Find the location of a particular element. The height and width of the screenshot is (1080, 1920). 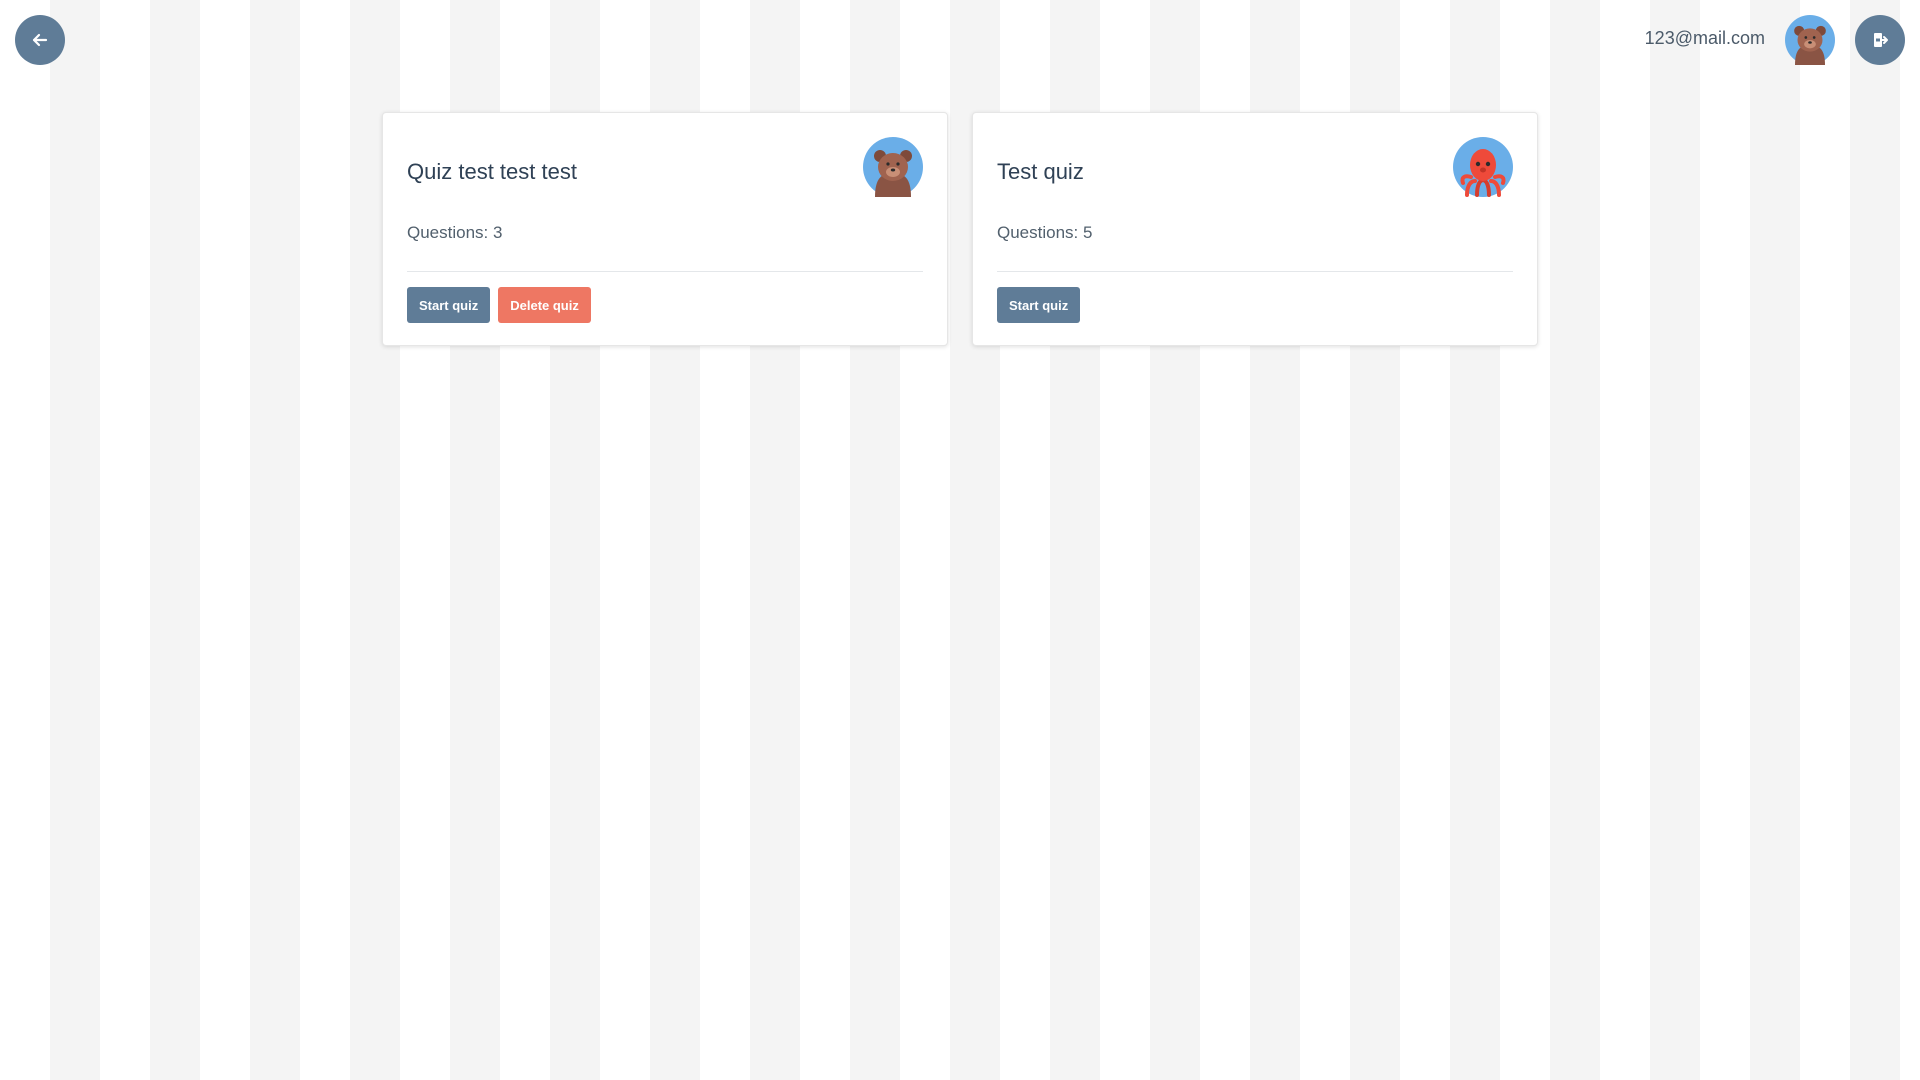

delete-quiz-button: Delete quiz is located at coordinates (544, 305).